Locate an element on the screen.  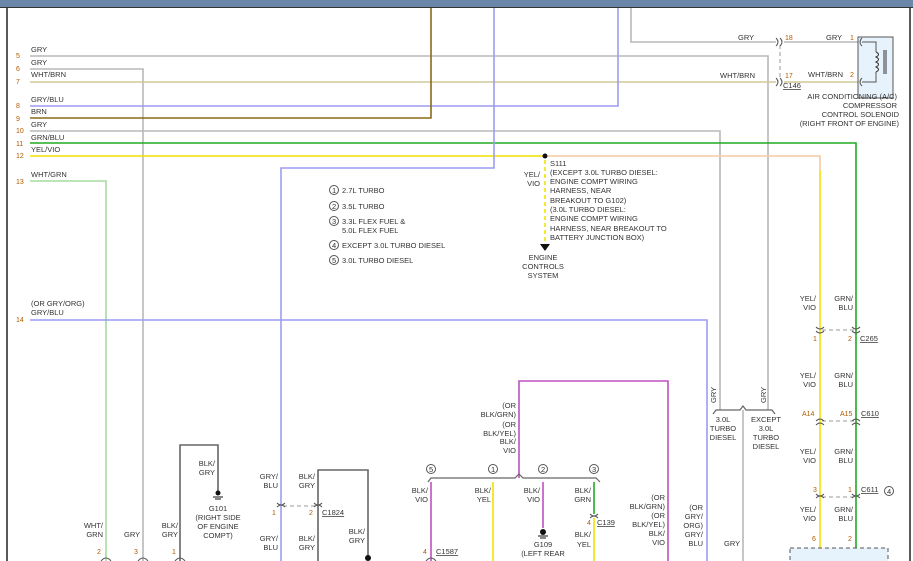
ground-g101-icon is located at coordinates (218, 495).